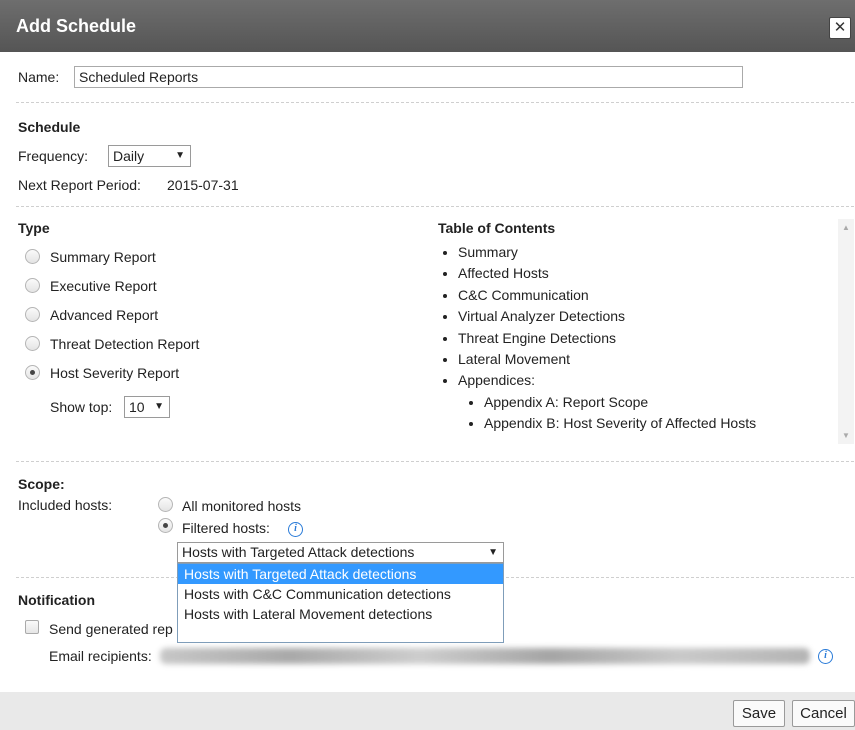 This screenshot has width=855, height=730. Describe the element at coordinates (53, 156) in the screenshot. I see `frequency-label: Frequency:` at that location.